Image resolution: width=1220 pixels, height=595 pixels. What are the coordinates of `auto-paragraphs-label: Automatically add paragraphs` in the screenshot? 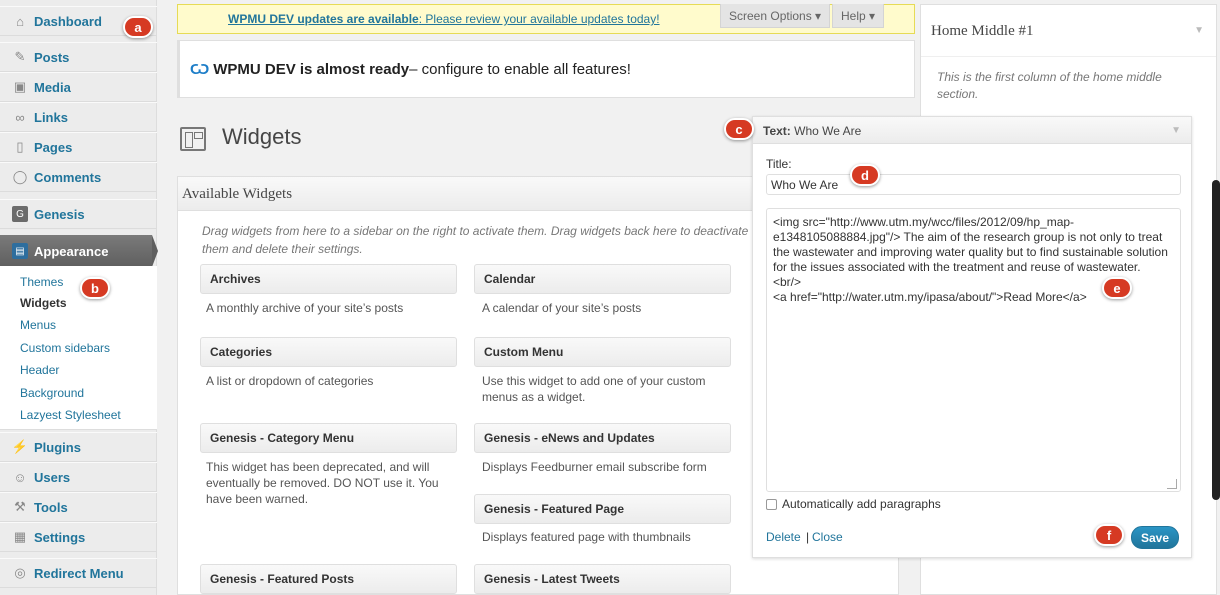 It's located at (861, 504).